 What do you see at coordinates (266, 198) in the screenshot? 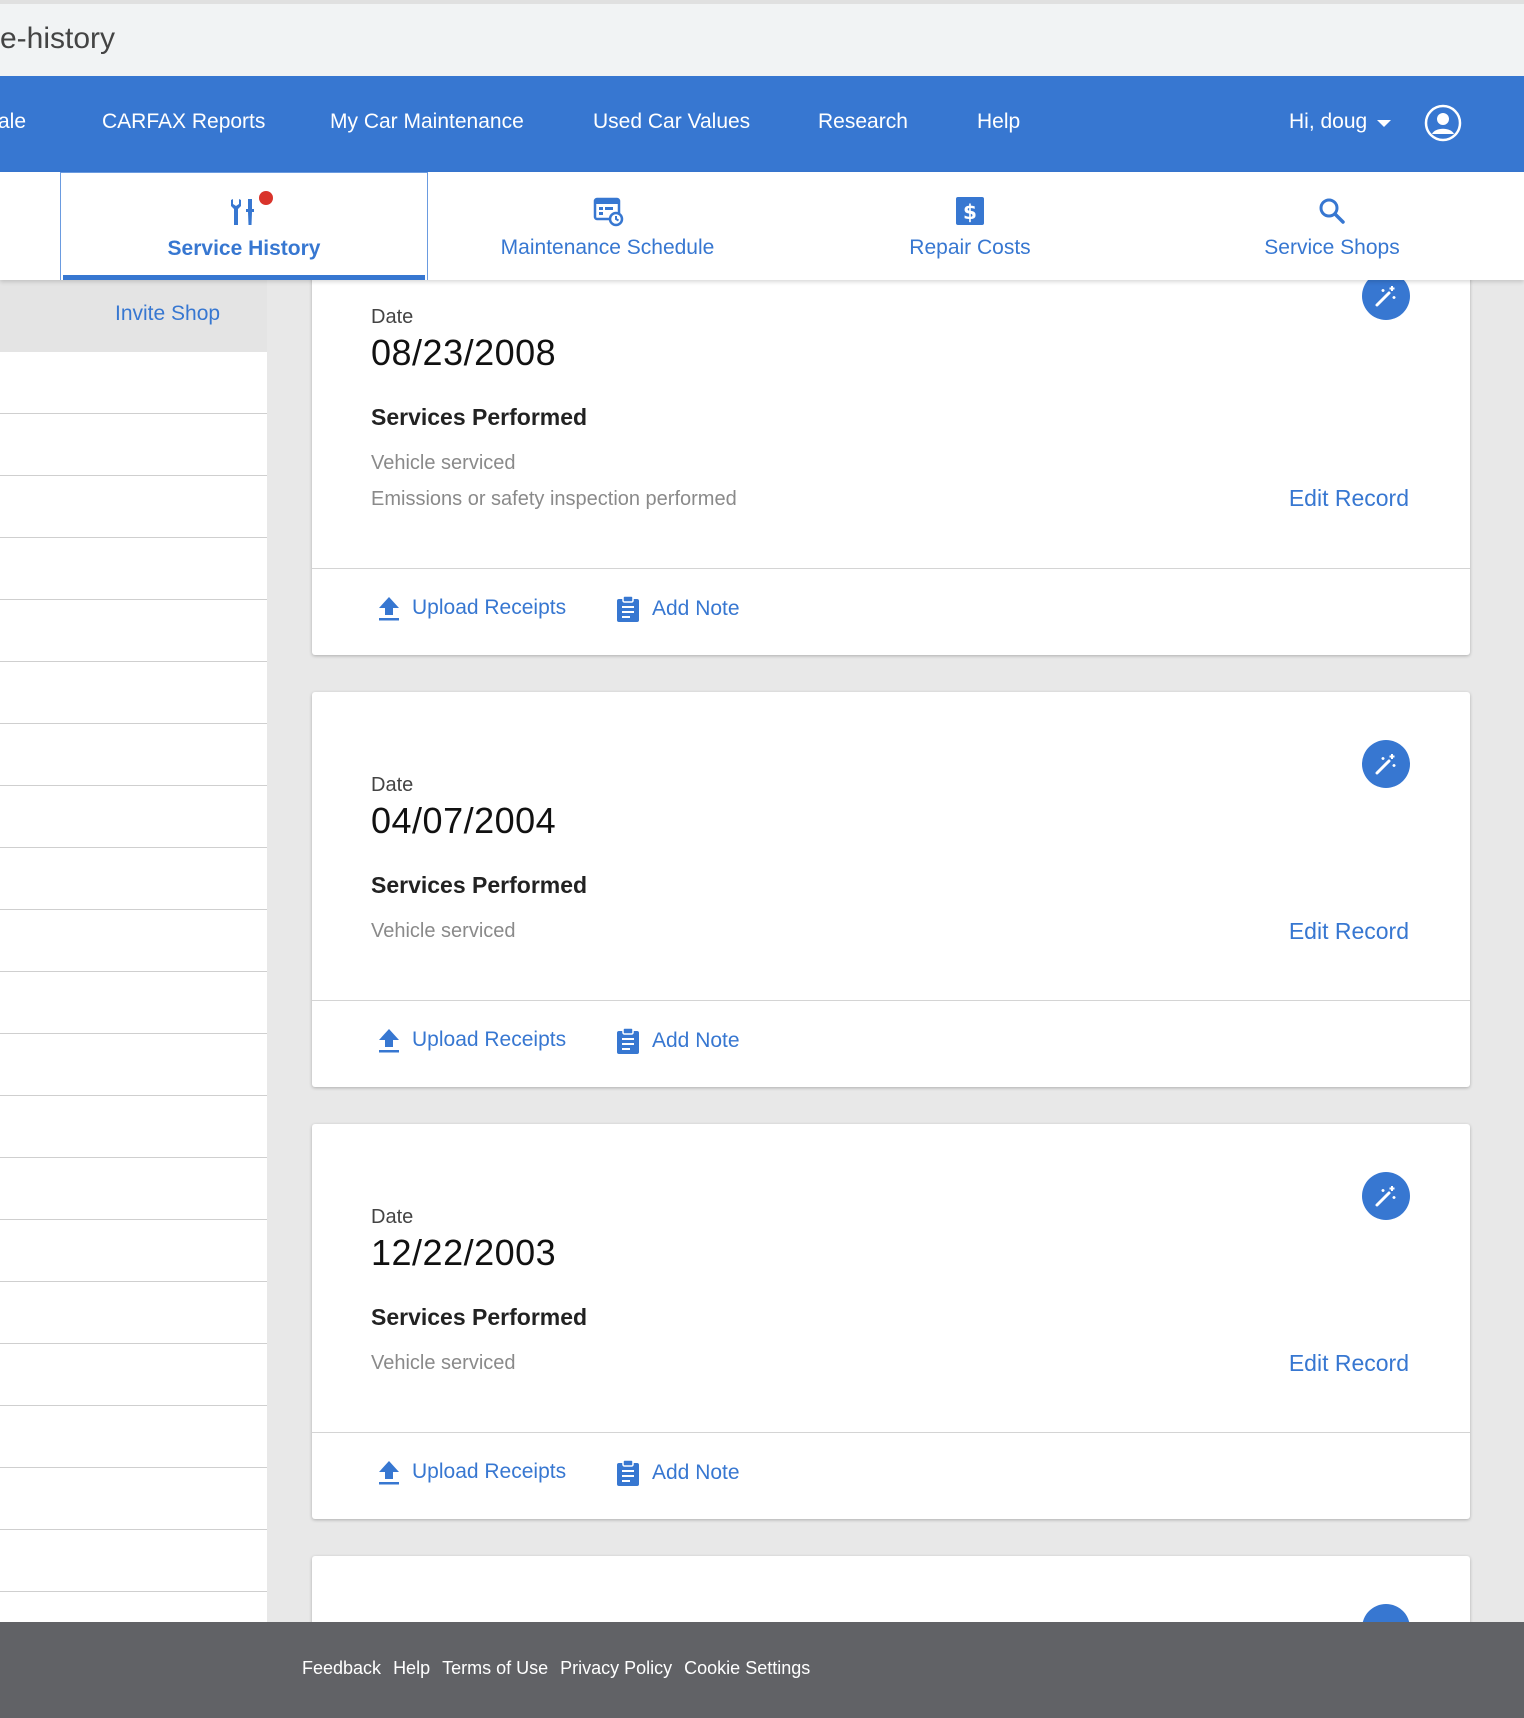
I see `notification-dot` at bounding box center [266, 198].